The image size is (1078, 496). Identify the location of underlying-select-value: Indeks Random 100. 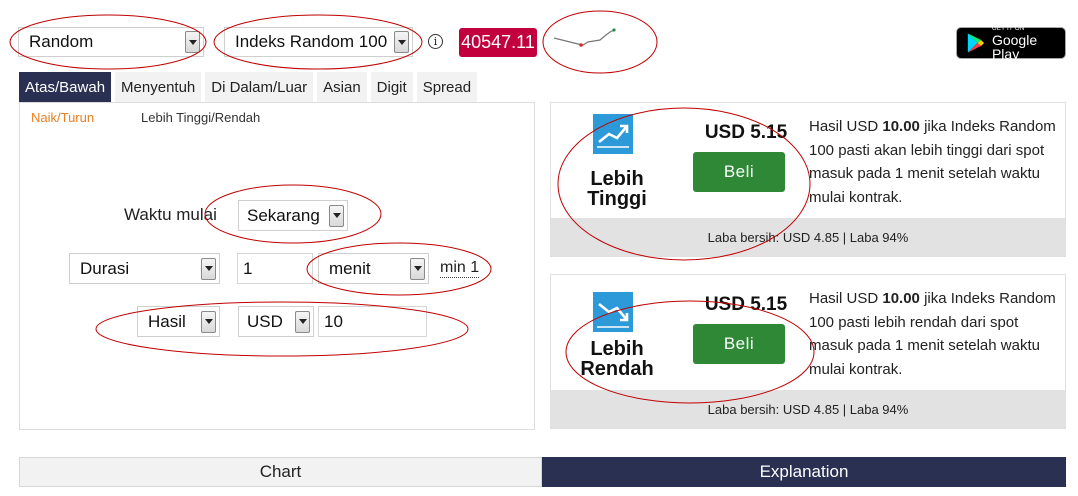
(311, 41).